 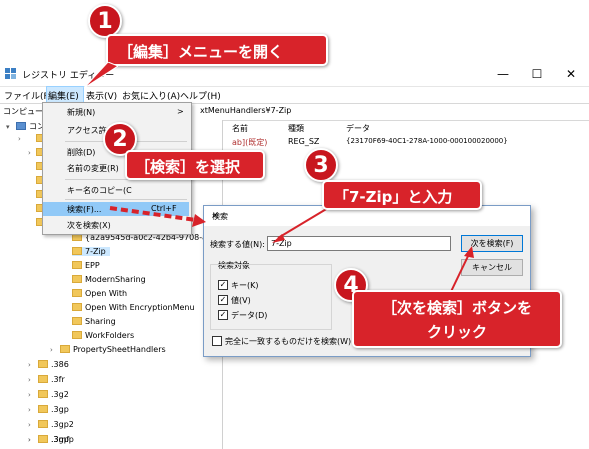 What do you see at coordinates (100, 75) in the screenshot?
I see `step1-pointer` at bounding box center [100, 75].